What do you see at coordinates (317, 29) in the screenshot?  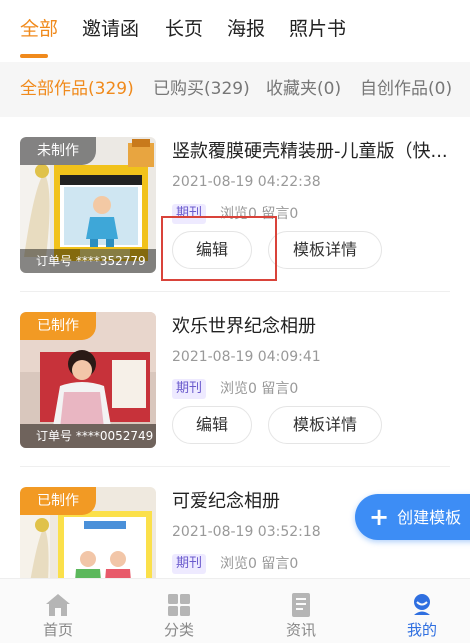 I see `tab-photo-book: 照片书` at bounding box center [317, 29].